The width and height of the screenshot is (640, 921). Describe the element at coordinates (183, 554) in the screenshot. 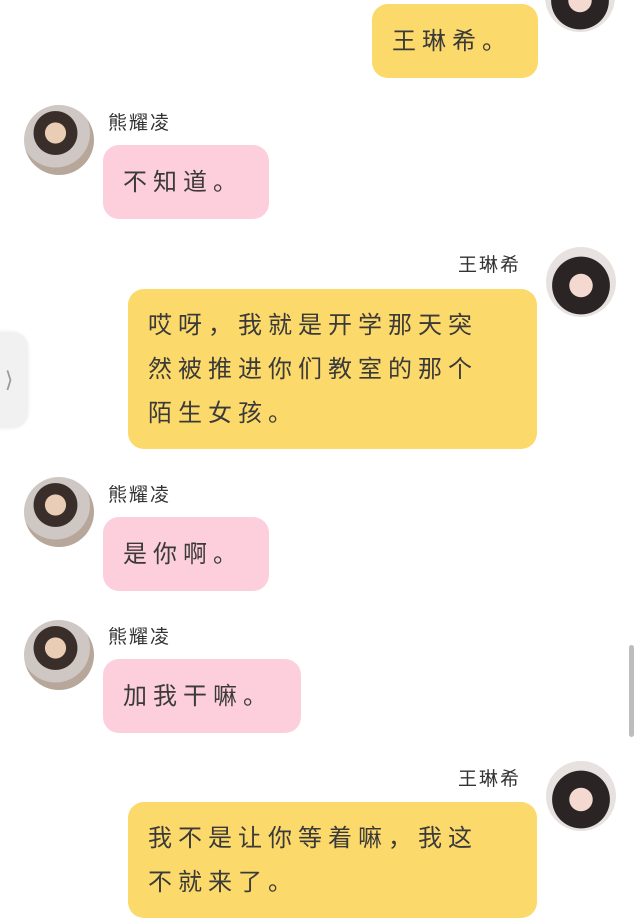

I see `message-text: 是你啊。` at that location.